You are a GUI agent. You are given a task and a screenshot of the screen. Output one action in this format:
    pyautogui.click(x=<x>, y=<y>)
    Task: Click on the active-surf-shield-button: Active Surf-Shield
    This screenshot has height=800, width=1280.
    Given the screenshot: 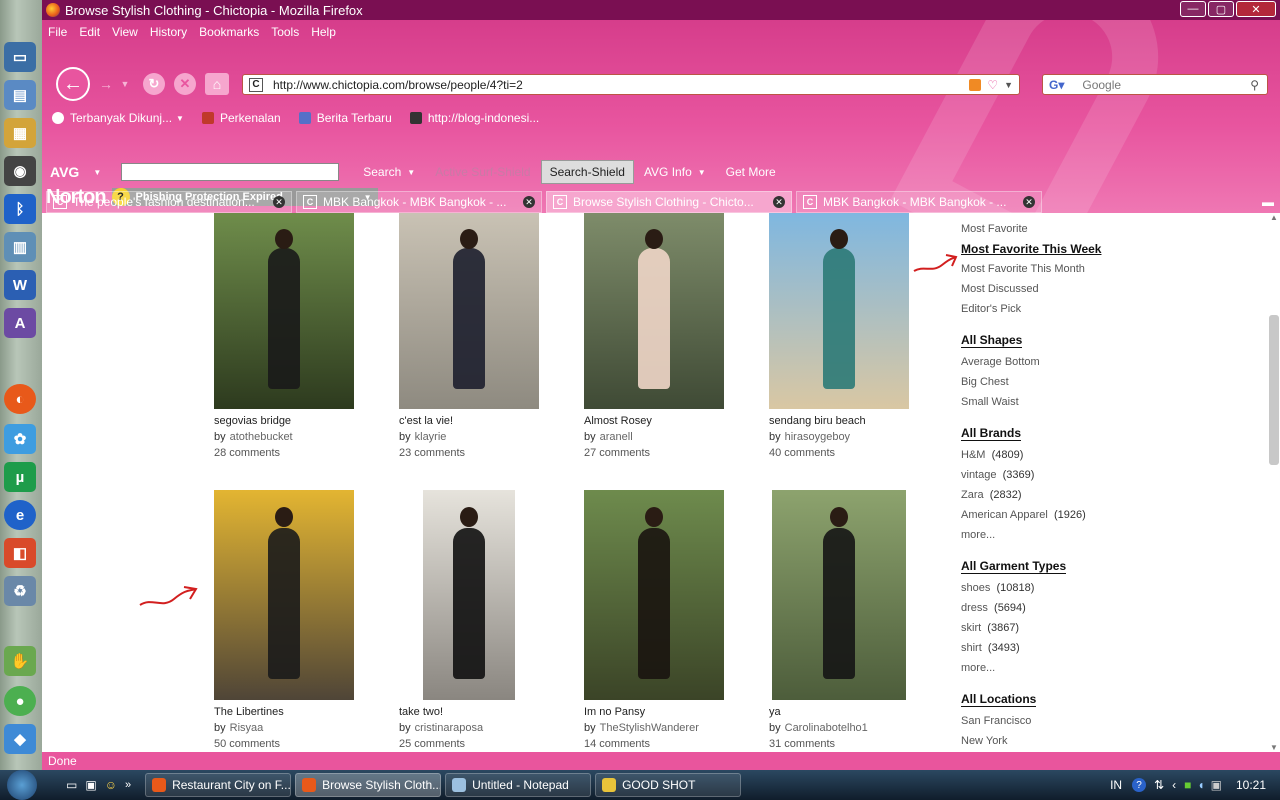 What is the action you would take?
    pyautogui.click(x=482, y=172)
    